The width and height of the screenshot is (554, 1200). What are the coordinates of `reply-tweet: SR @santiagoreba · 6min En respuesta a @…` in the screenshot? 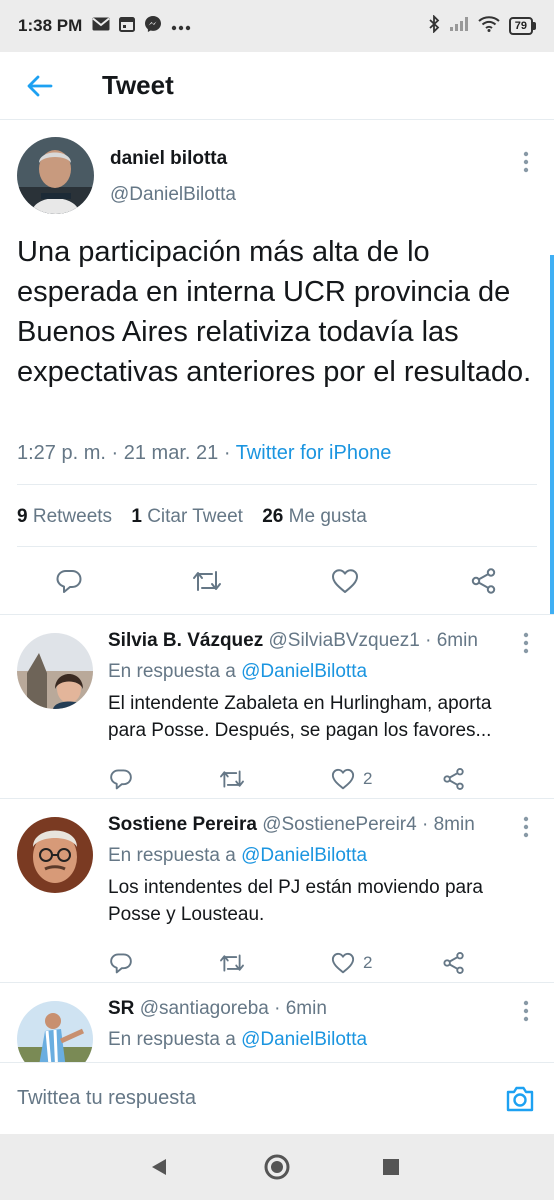 It's located at (277, 1022).